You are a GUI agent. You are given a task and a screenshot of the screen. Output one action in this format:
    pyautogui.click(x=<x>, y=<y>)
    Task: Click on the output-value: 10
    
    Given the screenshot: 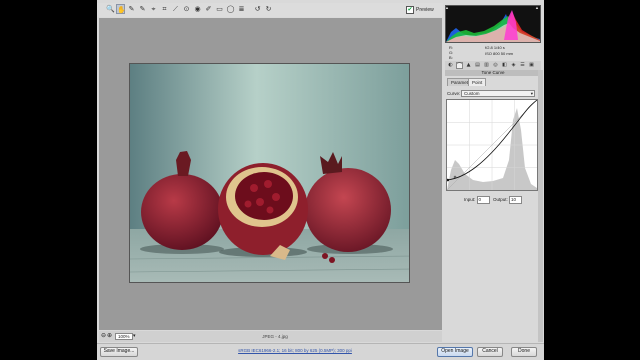 What is the action you would take?
    pyautogui.click(x=516, y=200)
    